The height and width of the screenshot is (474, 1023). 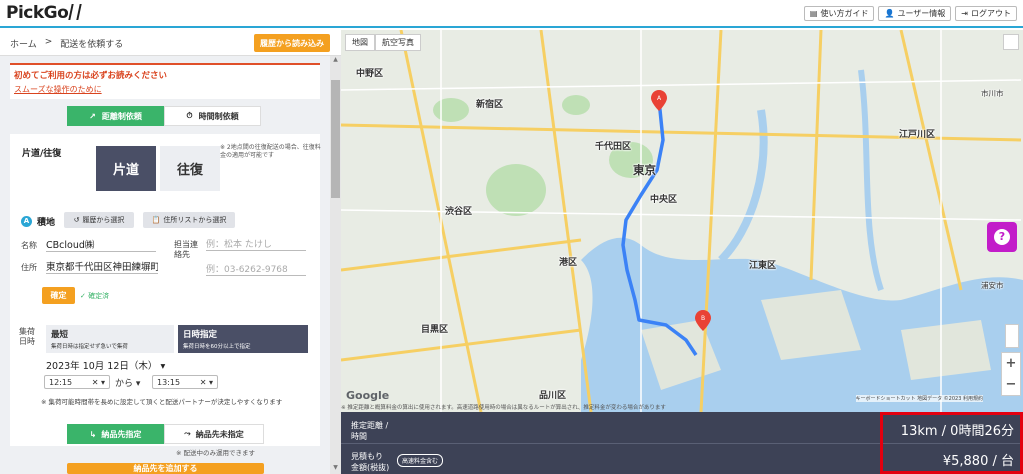 What do you see at coordinates (256, 269) in the screenshot?
I see `contact-phone-input: 例：03-6262-9768` at bounding box center [256, 269].